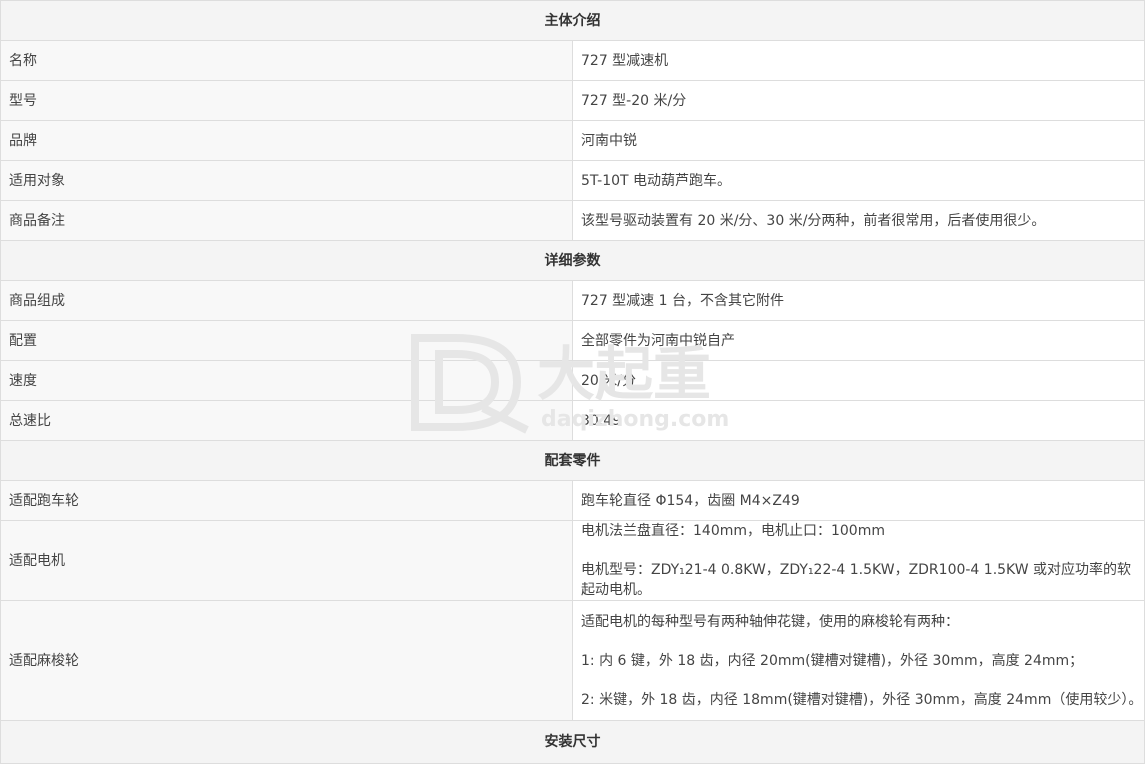 The width and height of the screenshot is (1145, 764). I want to click on section-title-main-intro: 主体介绍, so click(572, 20).